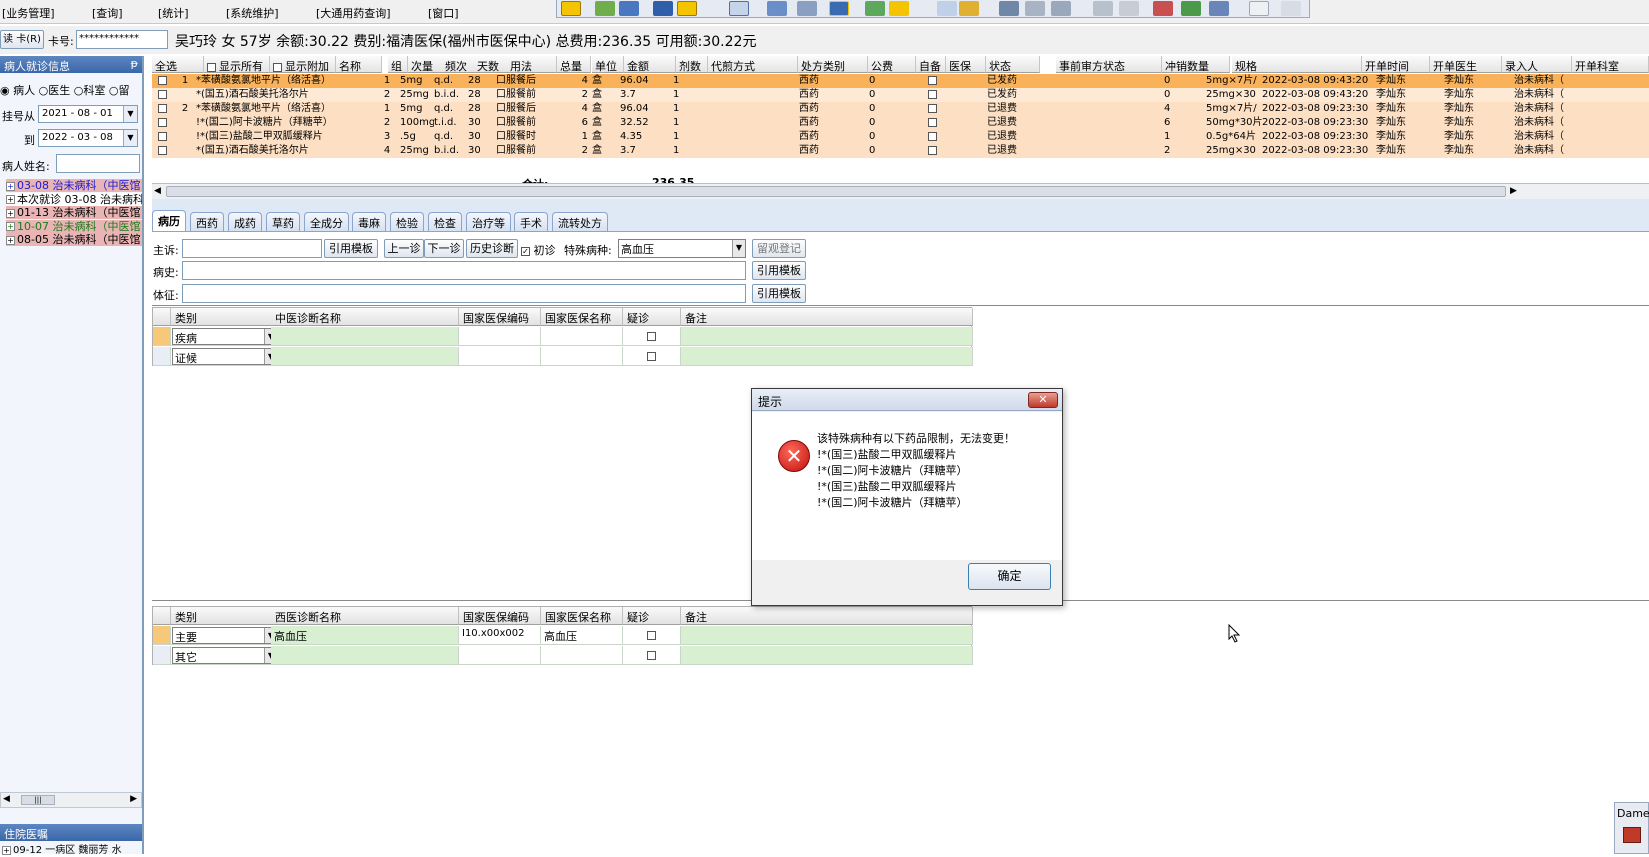 This screenshot has height=857, width=1649. What do you see at coordinates (134, 63) in the screenshot?
I see `pin-icon: ᵽ` at bounding box center [134, 63].